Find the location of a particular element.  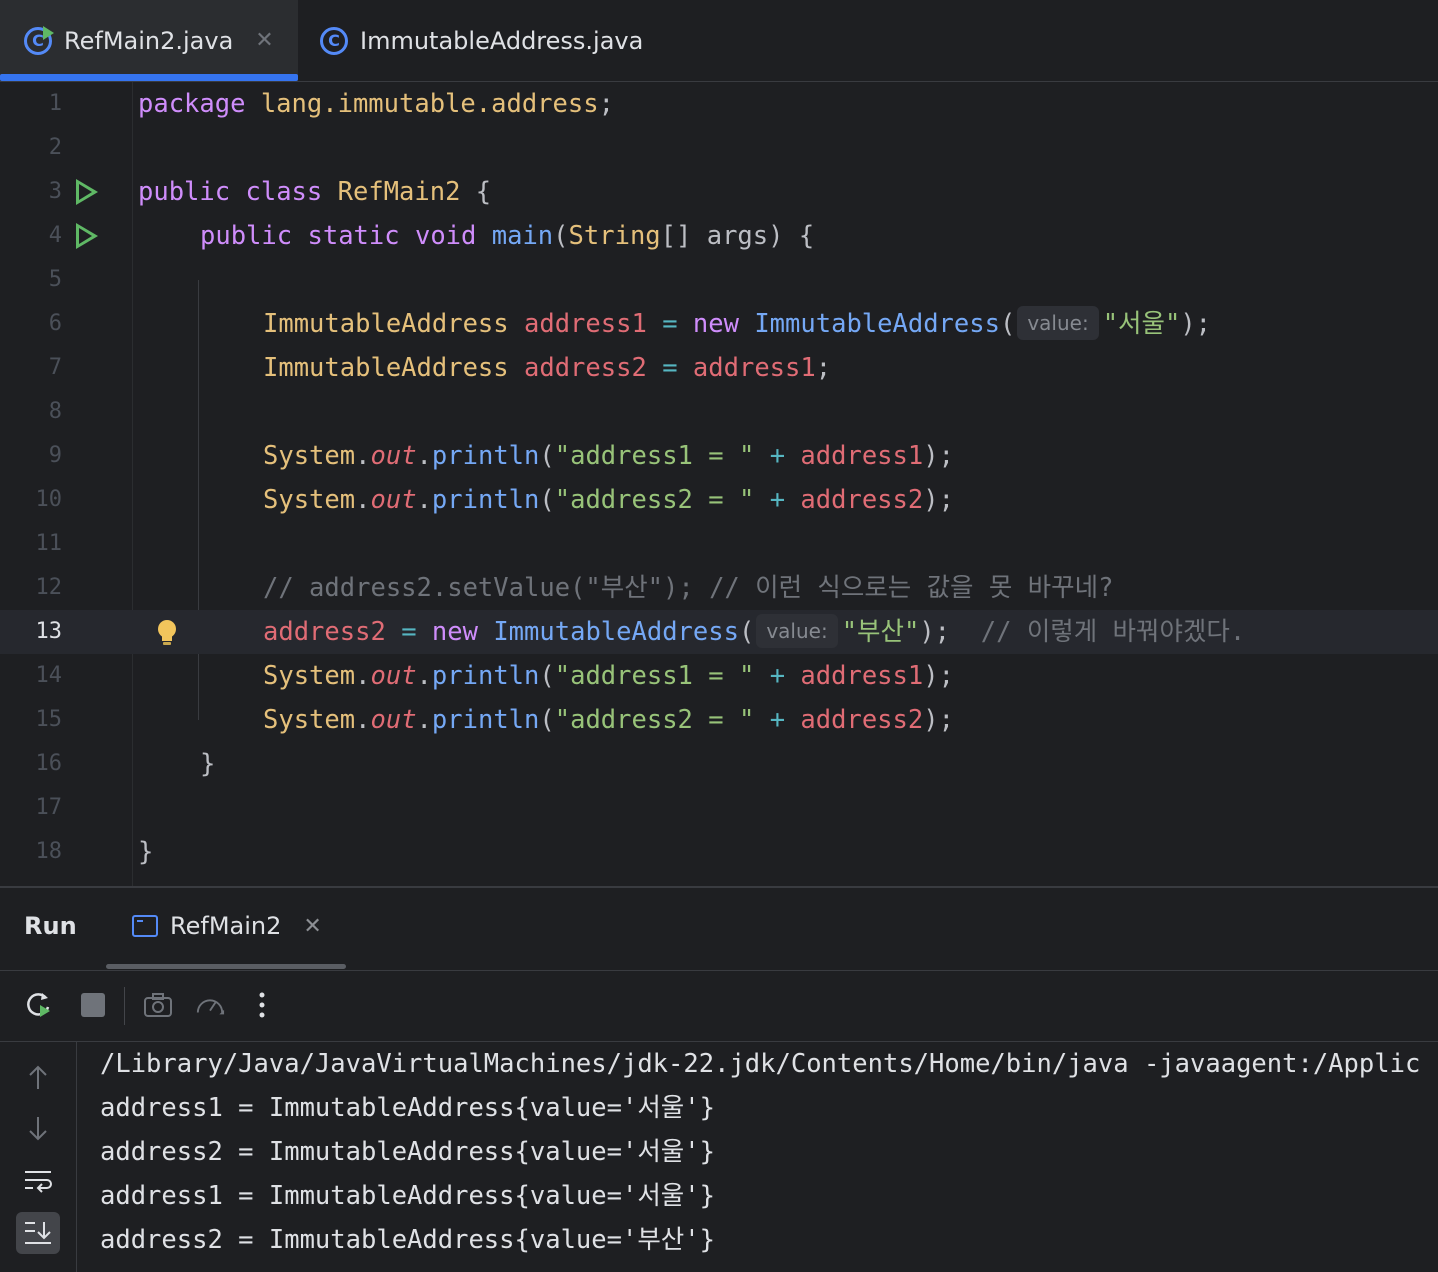

line-number: 8 is located at coordinates (55, 411).